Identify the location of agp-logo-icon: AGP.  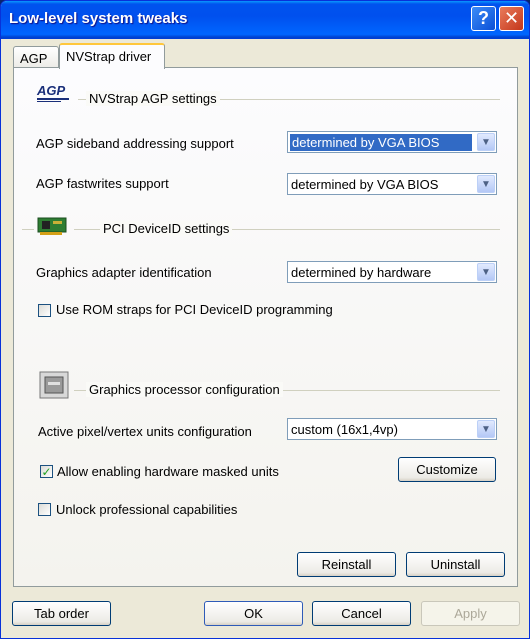
(52, 92).